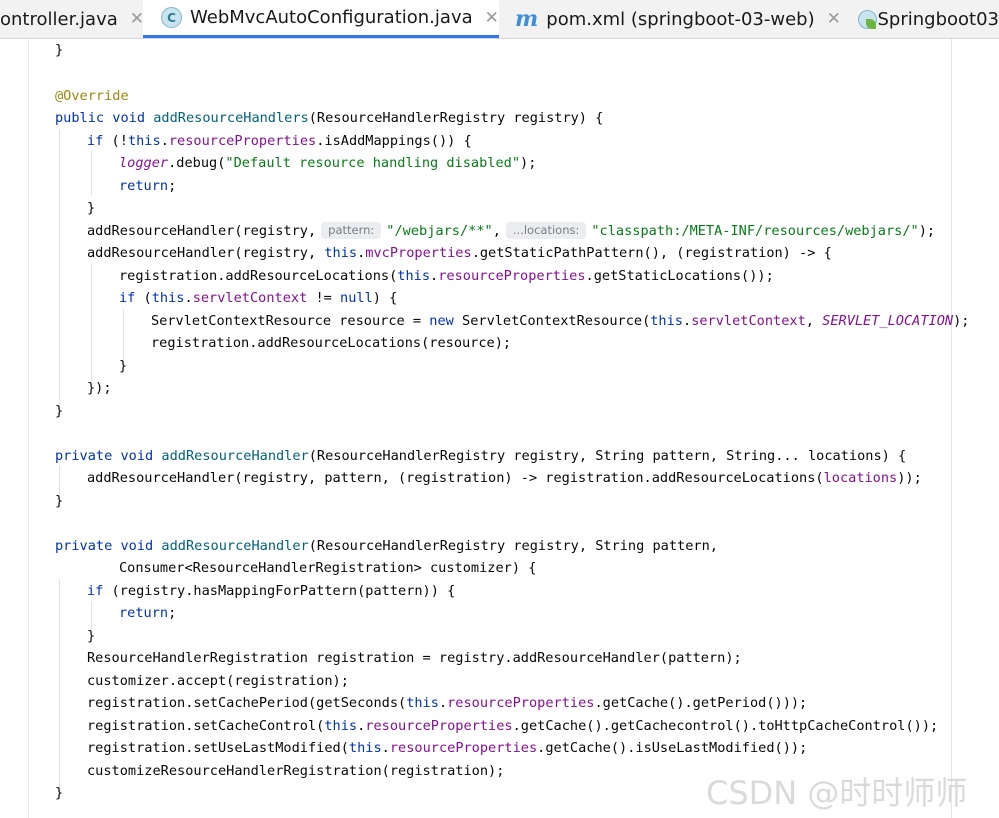 This screenshot has width=999, height=818. I want to click on tab-pom-xml: m pom.xml (springboot-03-web) ✕, so click(671, 19).